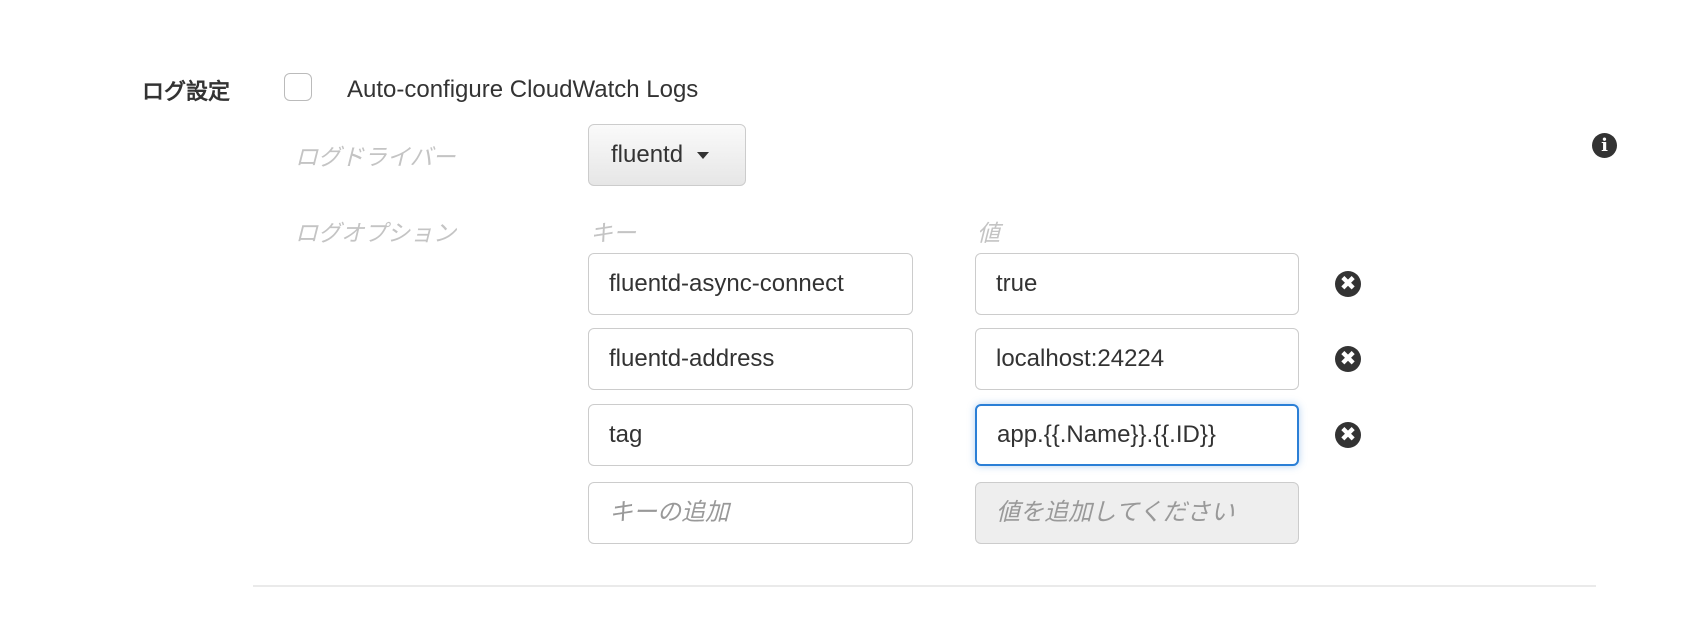 This screenshot has width=1704, height=640. What do you see at coordinates (750, 513) in the screenshot?
I see `new-key-input` at bounding box center [750, 513].